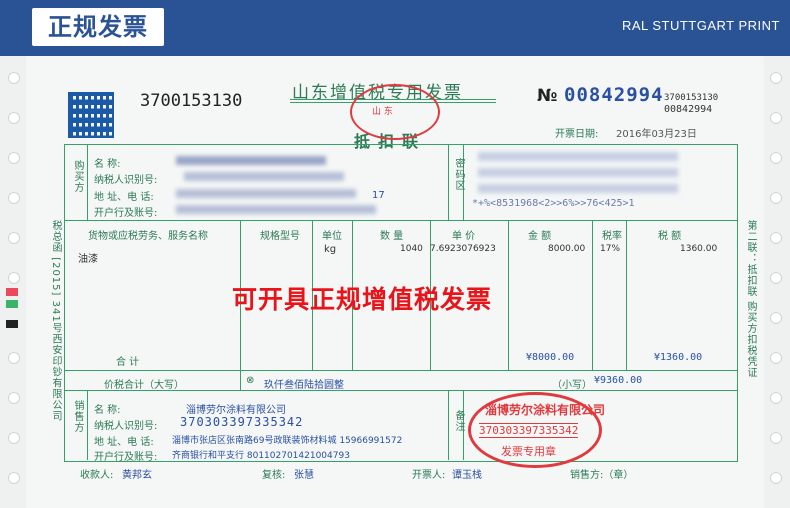 The width and height of the screenshot is (790, 508). What do you see at coordinates (577, 134) in the screenshot?
I see `issue-date-label: 开票日期:` at bounding box center [577, 134].